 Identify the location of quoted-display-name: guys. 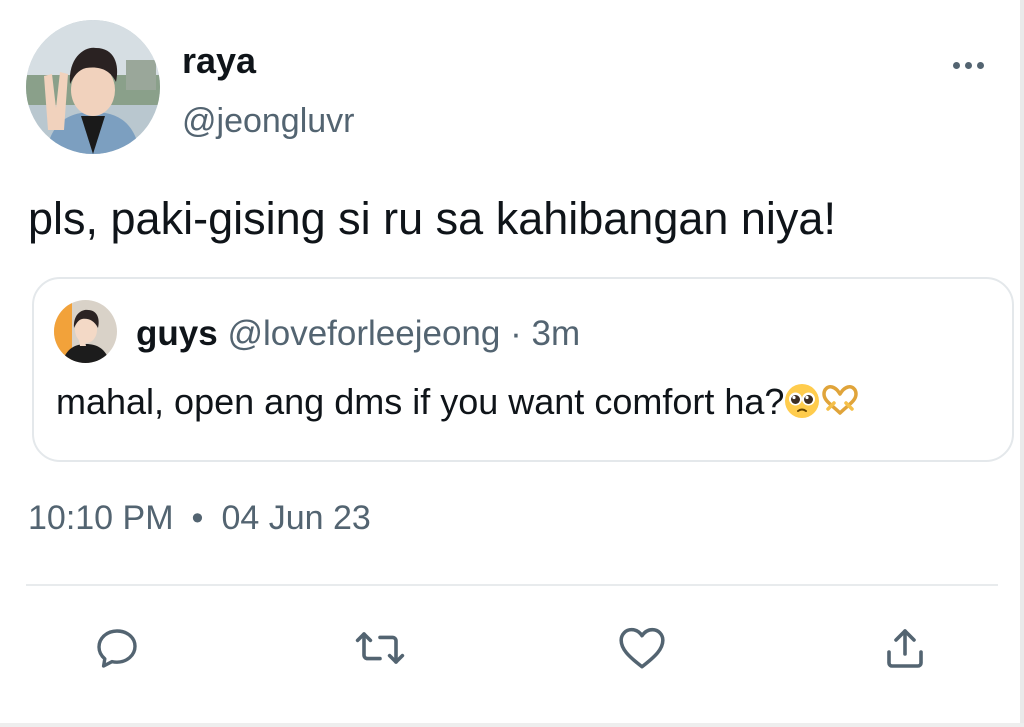
(177, 333).